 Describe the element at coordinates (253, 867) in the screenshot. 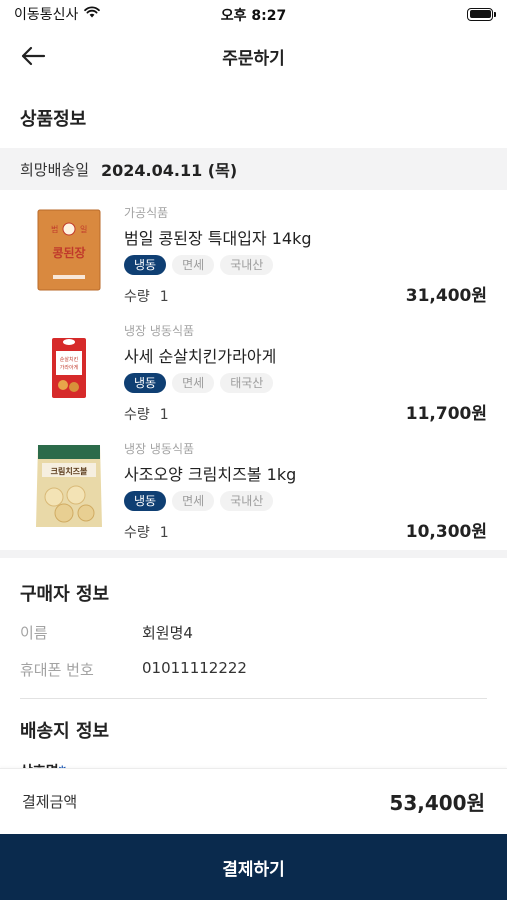

I see `checkout-button: 결제하기` at that location.